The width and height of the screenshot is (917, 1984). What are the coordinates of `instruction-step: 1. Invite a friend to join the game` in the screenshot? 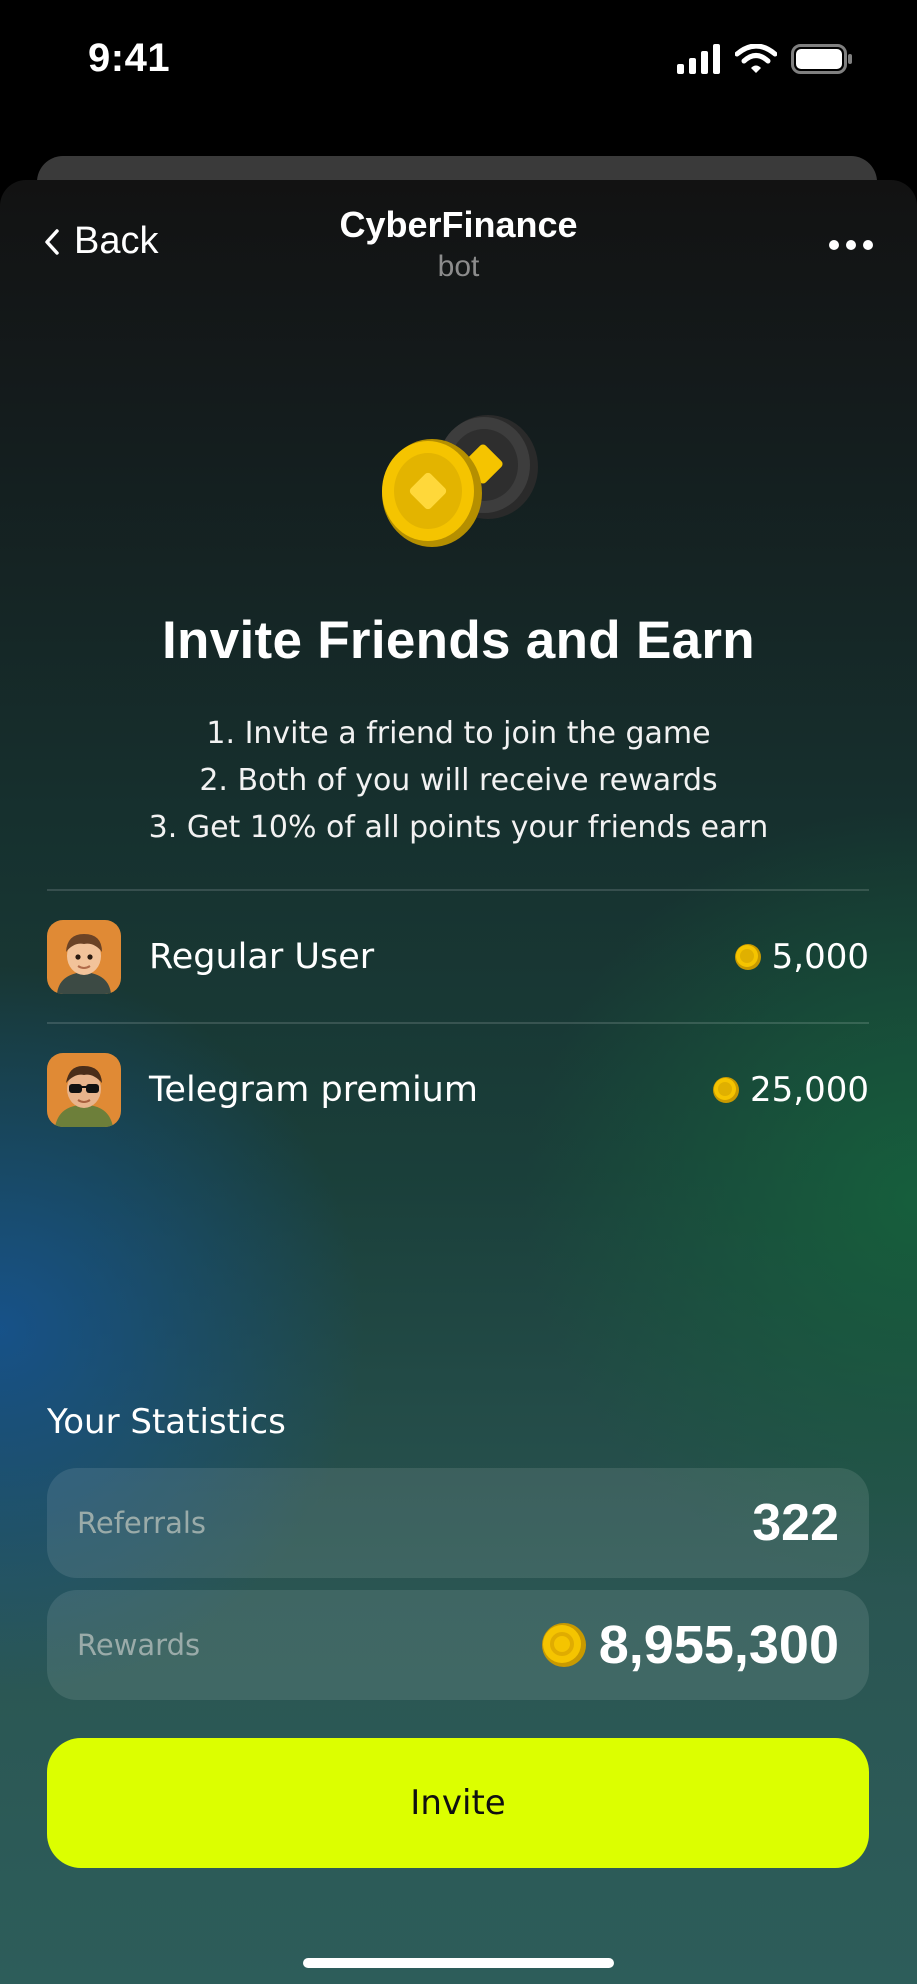 It's located at (458, 733).